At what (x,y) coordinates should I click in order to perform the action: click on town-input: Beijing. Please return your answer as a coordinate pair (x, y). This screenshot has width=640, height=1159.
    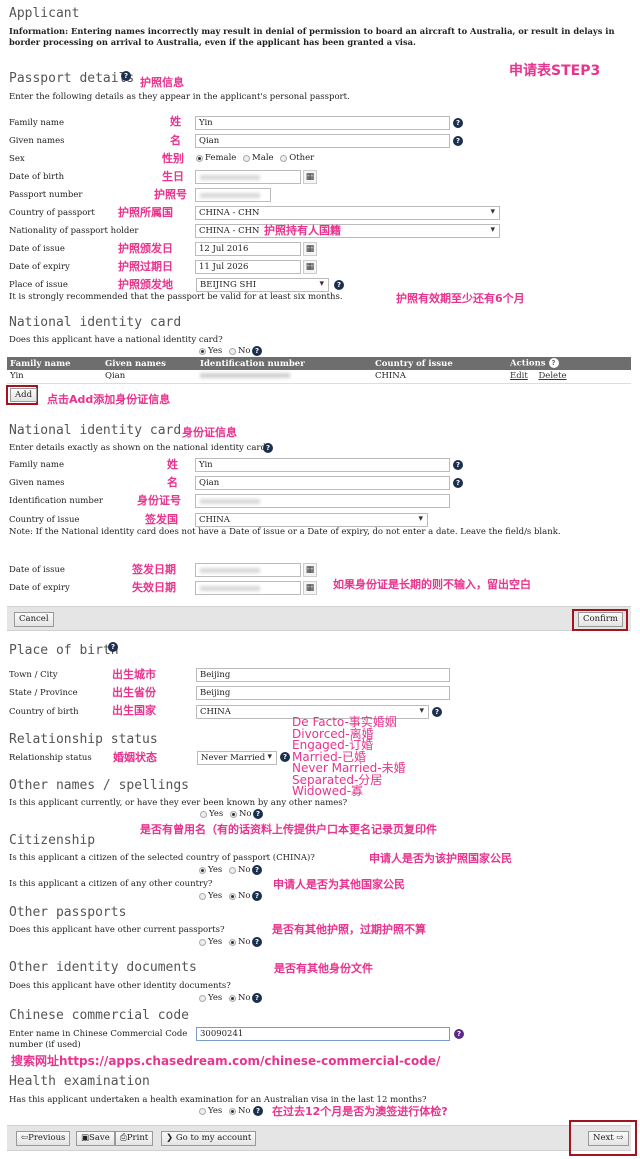
    Looking at the image, I should click on (323, 675).